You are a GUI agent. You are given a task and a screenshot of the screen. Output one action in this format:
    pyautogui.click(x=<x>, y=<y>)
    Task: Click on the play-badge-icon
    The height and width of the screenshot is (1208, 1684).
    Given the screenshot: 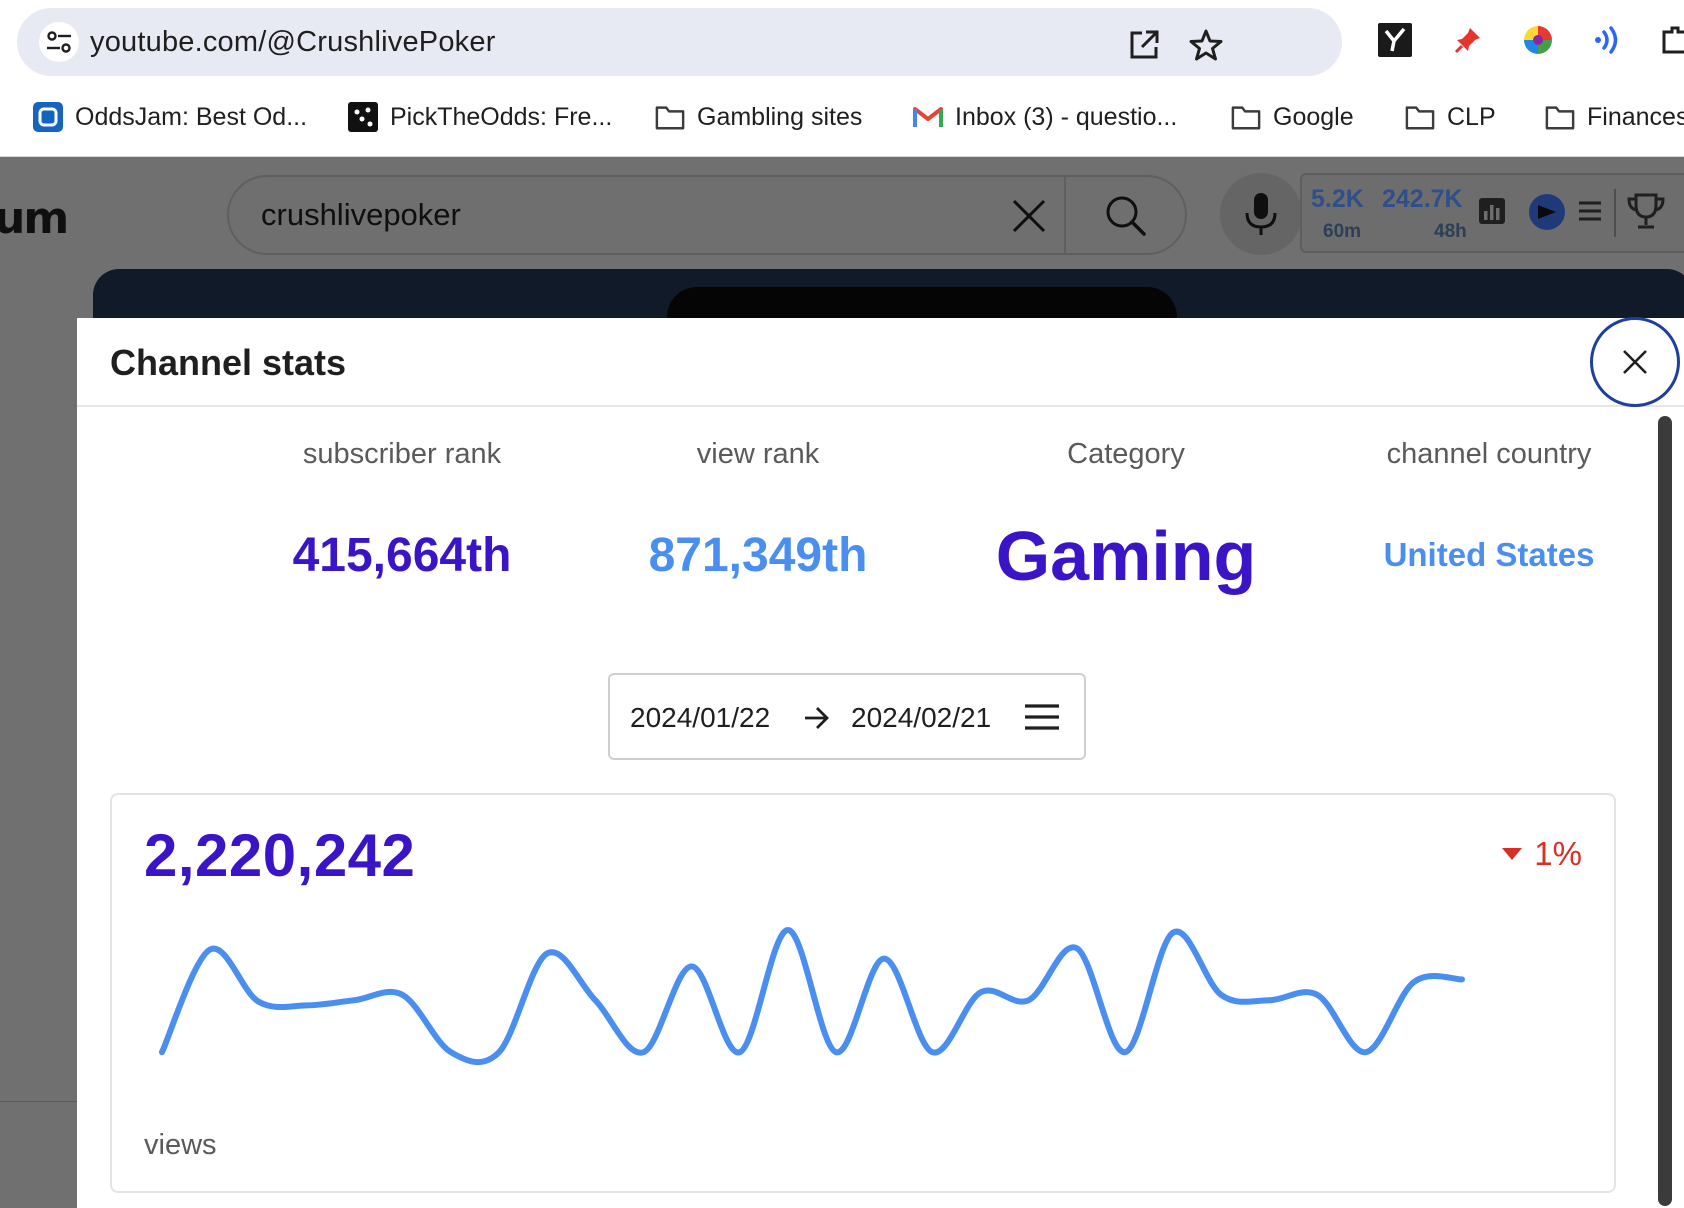 What is the action you would take?
    pyautogui.click(x=1547, y=212)
    